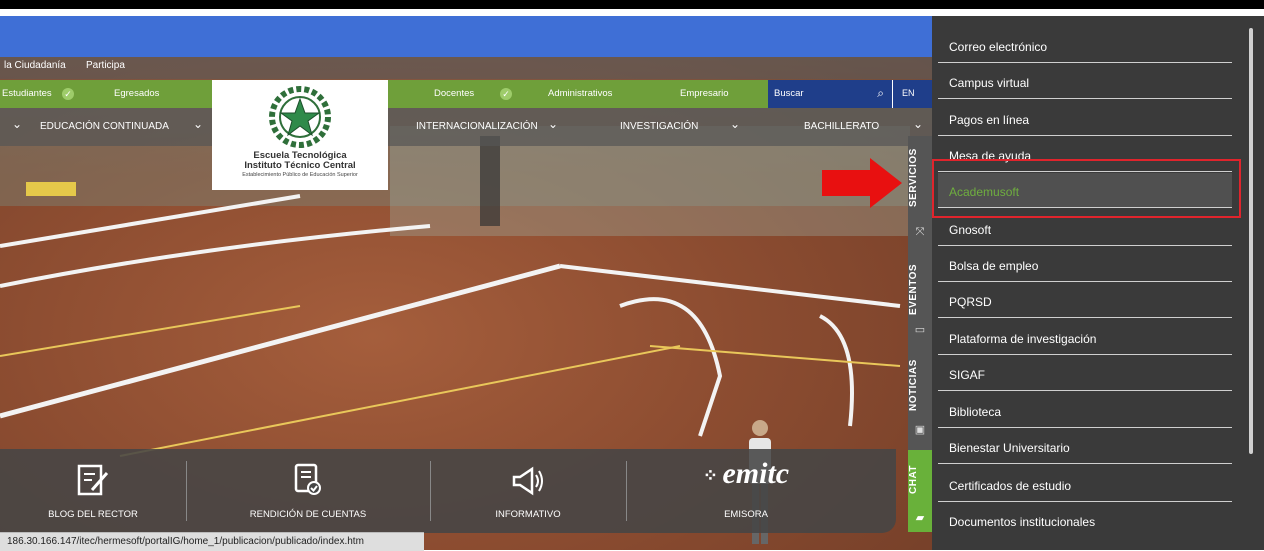  What do you see at coordinates (93, 482) in the screenshot?
I see `edit-icon` at bounding box center [93, 482].